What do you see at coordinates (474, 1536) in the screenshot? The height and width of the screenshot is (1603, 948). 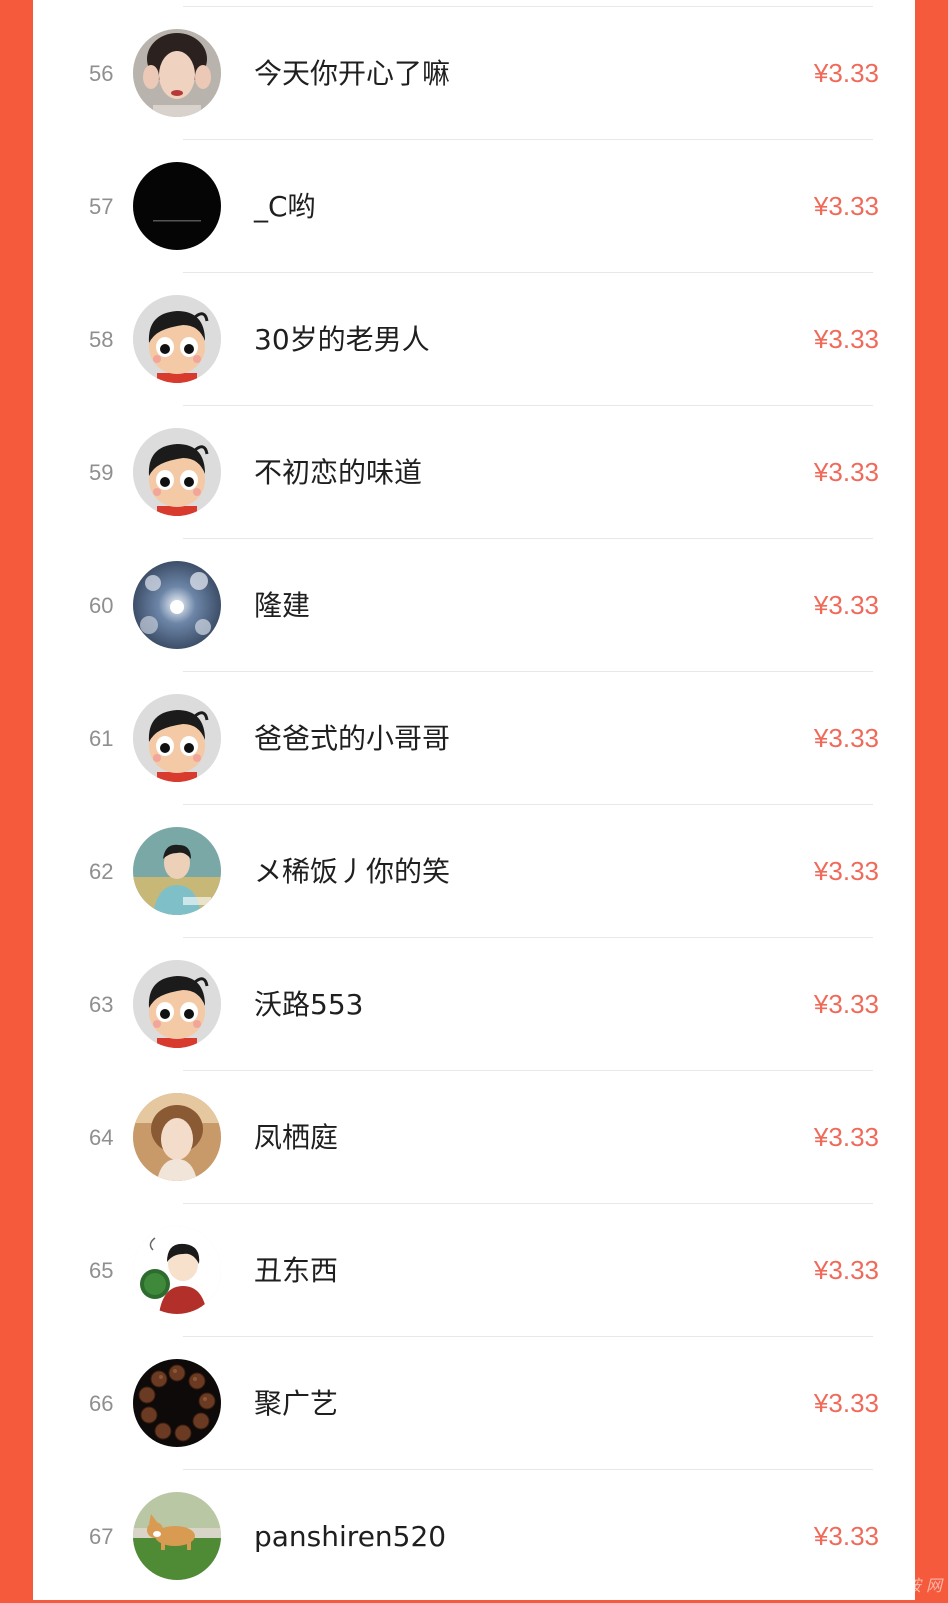 I see `leaderboard-row: 67 panshiren520 ¥3.33` at bounding box center [474, 1536].